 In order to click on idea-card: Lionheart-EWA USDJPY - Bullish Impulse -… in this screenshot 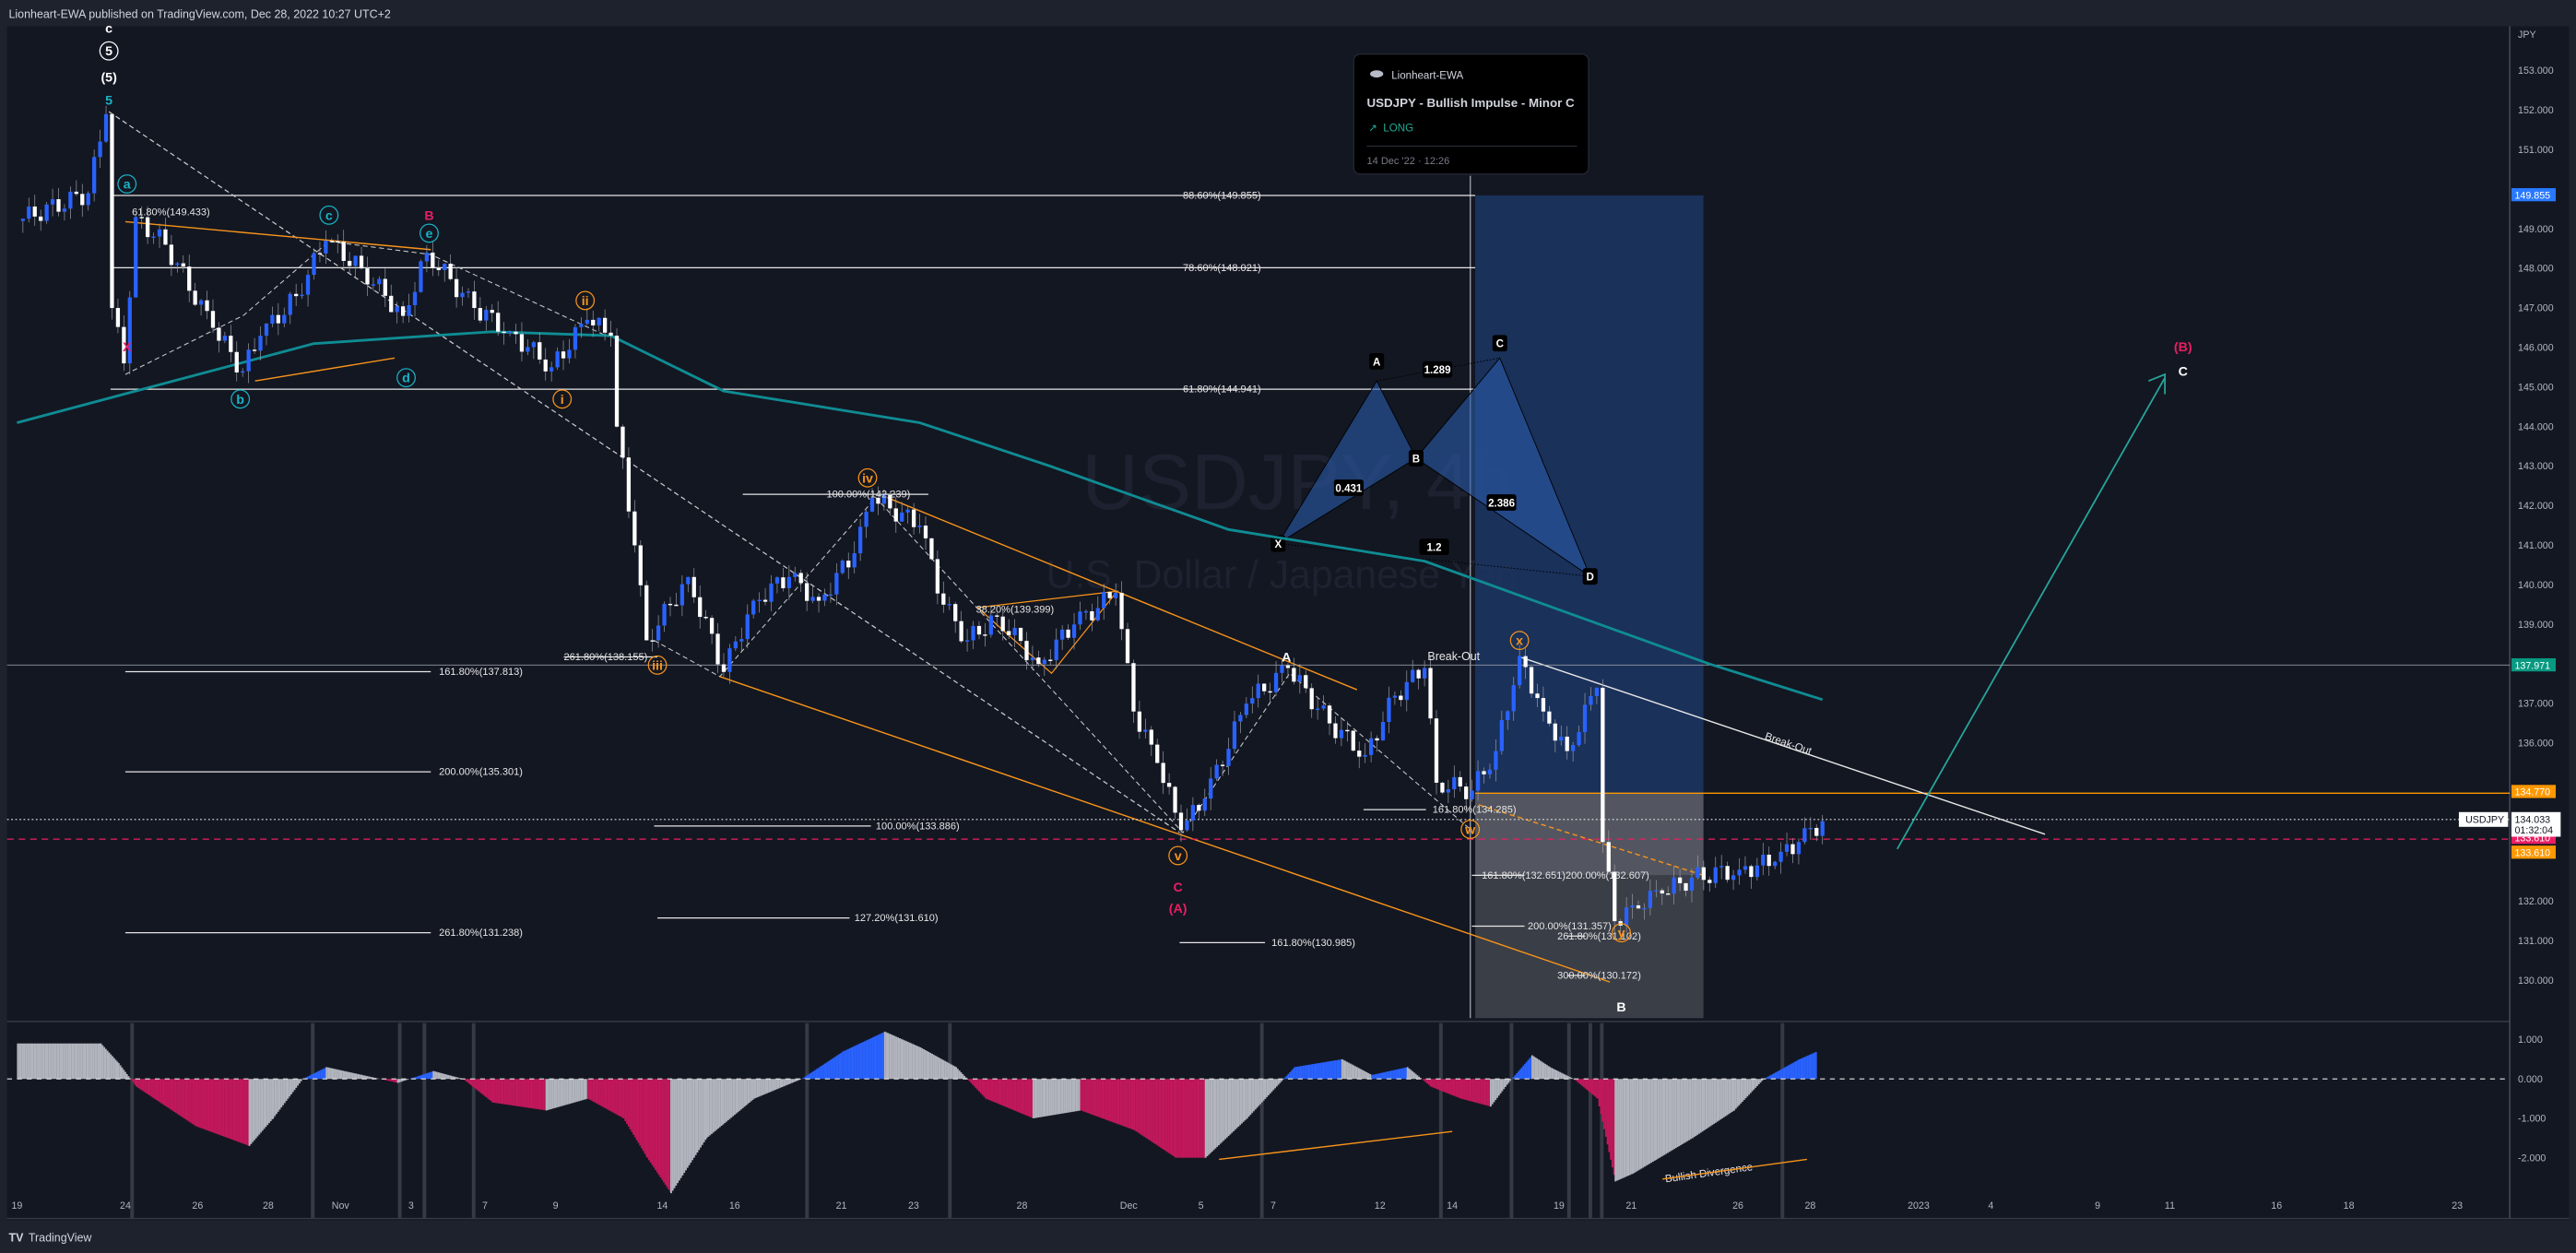, I will do `click(1471, 114)`.